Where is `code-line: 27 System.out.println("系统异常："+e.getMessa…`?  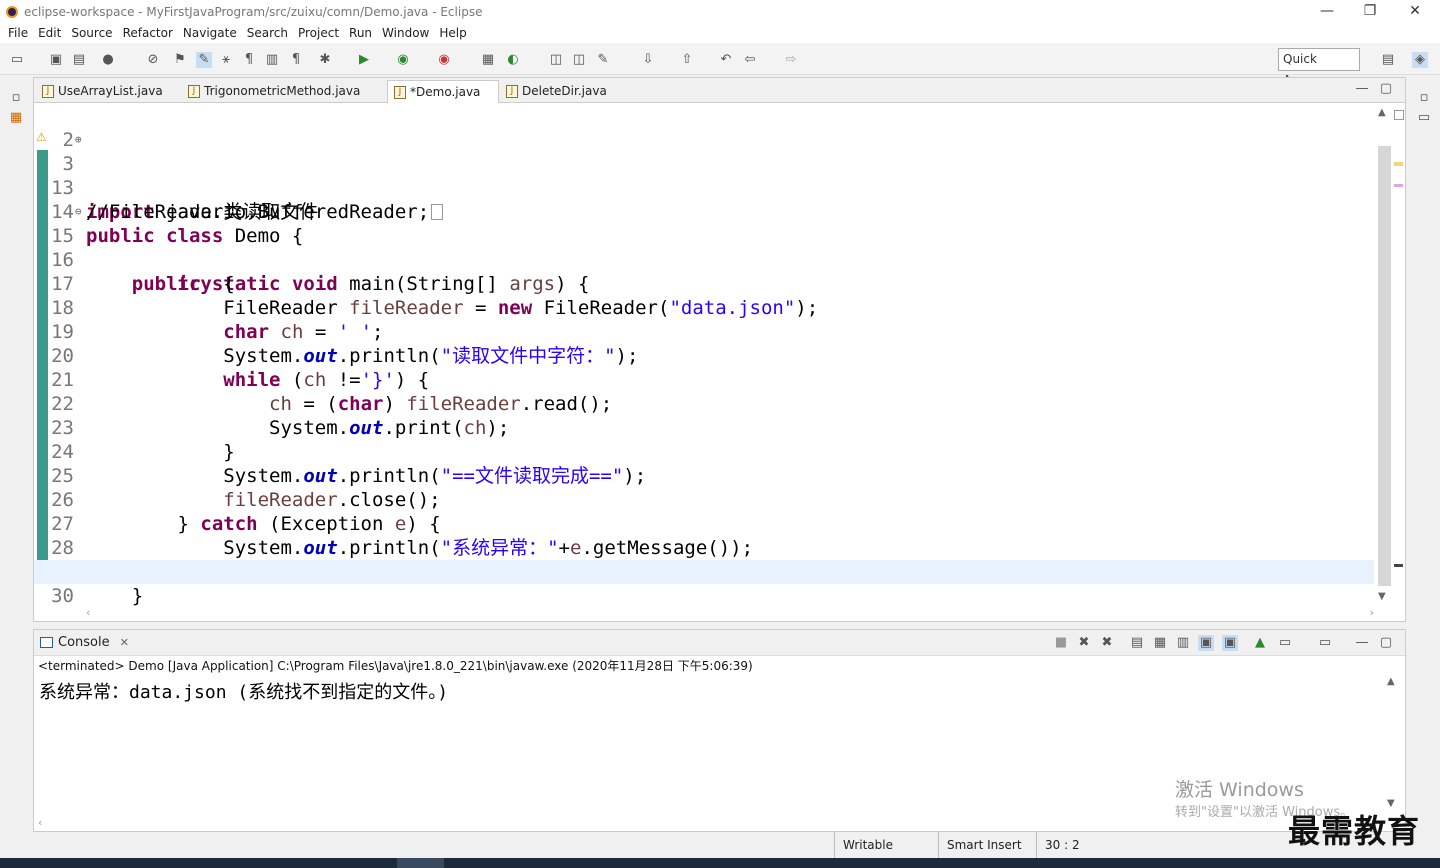 code-line: 27 System.out.println("系统异常："+e.getMessa… is located at coordinates (704, 523).